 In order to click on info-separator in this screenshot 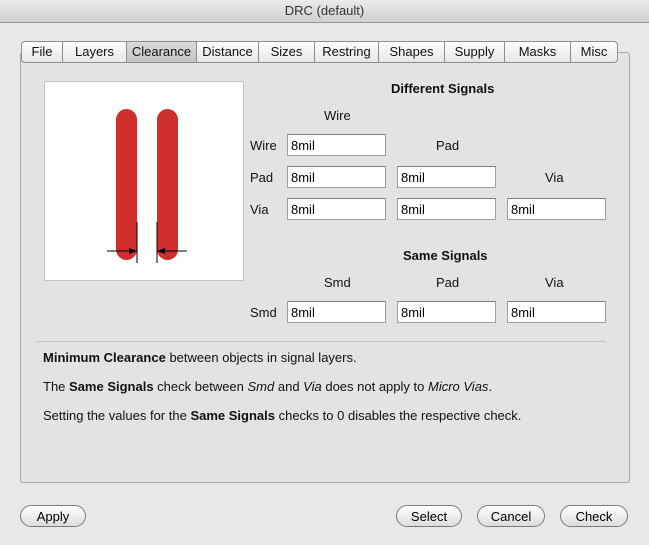, I will do `click(321, 341)`.